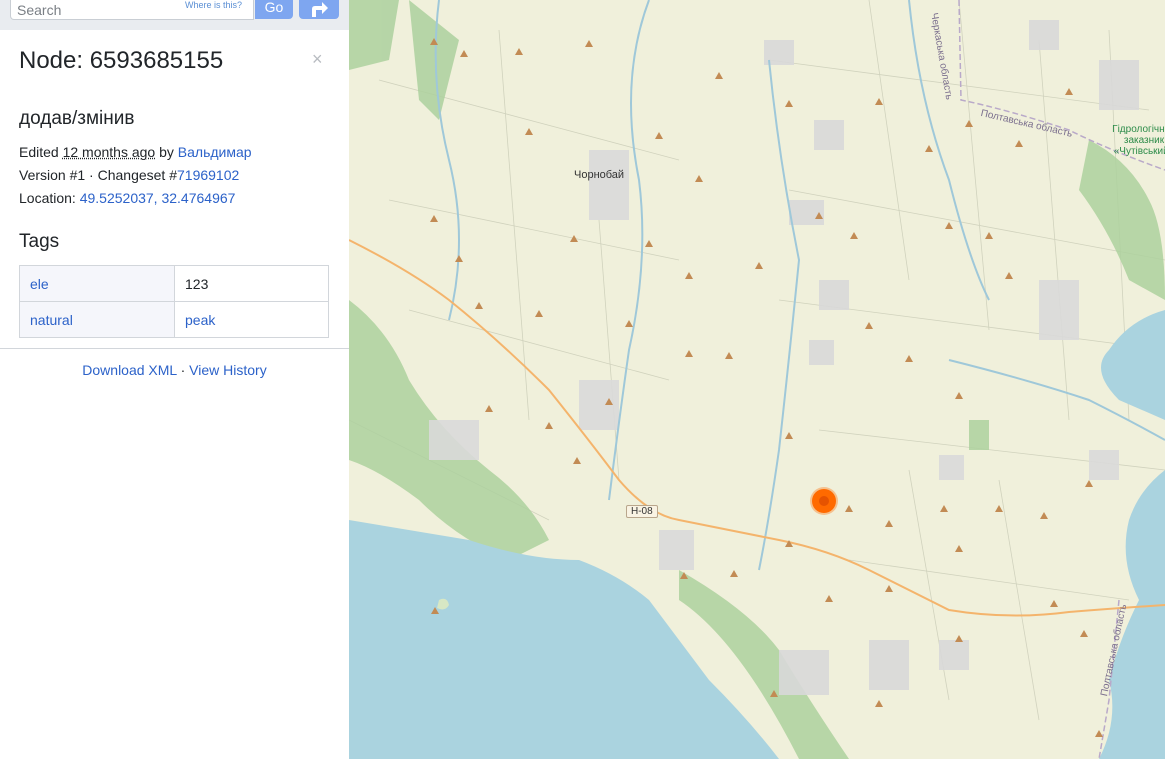 The height and width of the screenshot is (759, 1165). I want to click on edited-line: Edited 12 months ago by Вальдимар, so click(135, 152).